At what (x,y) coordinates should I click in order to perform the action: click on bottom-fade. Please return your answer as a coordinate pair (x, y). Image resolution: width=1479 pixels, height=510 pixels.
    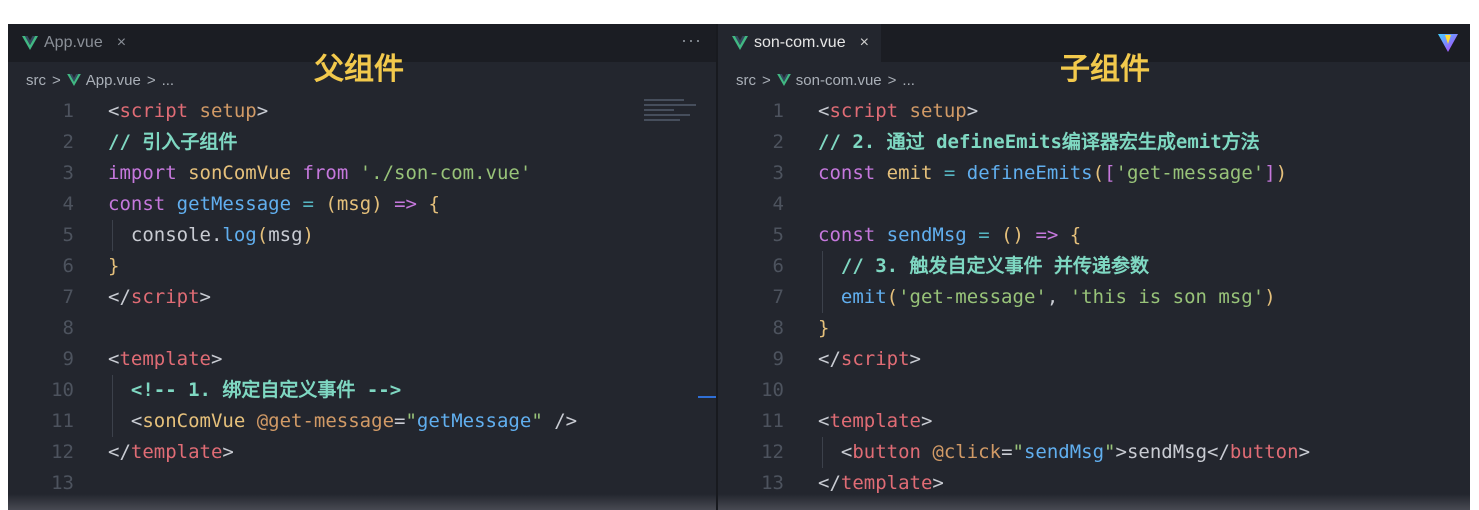
    Looking at the image, I should click on (362, 502).